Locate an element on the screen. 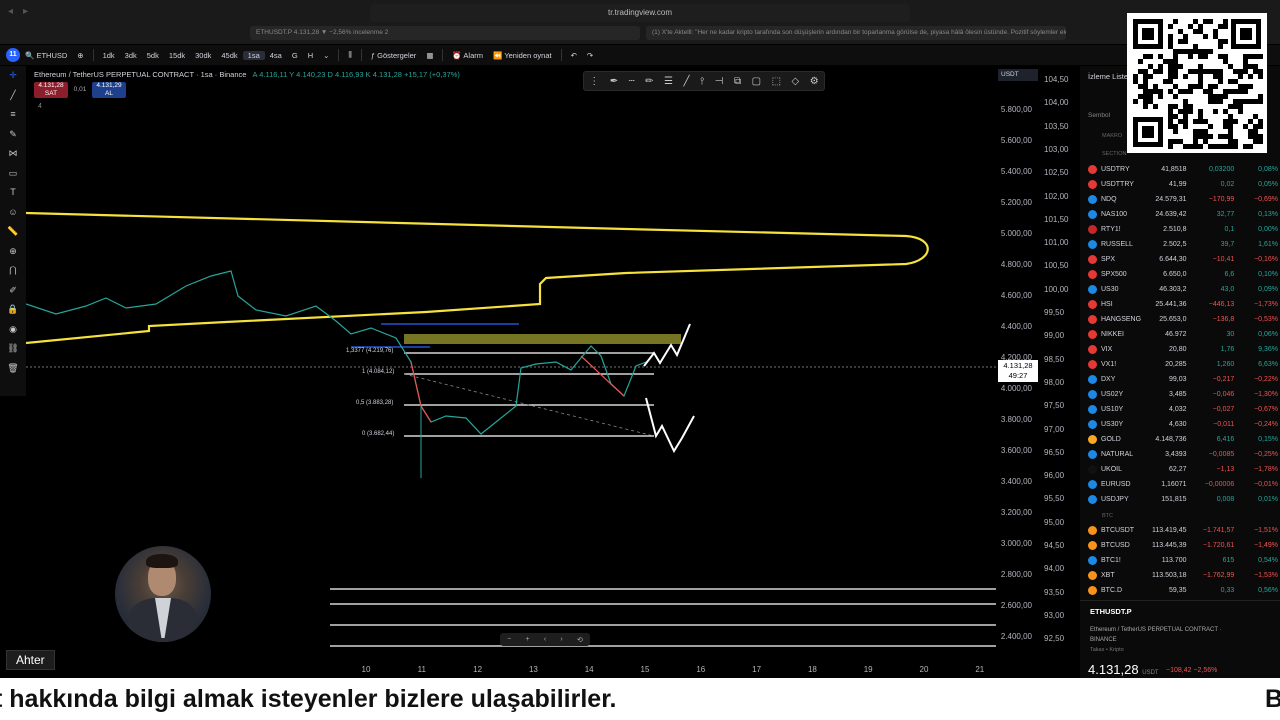 This screenshot has height=720, width=1280. watchlist-row: DXY 99,03 −0,217 −0,22% is located at coordinates (1180, 379).